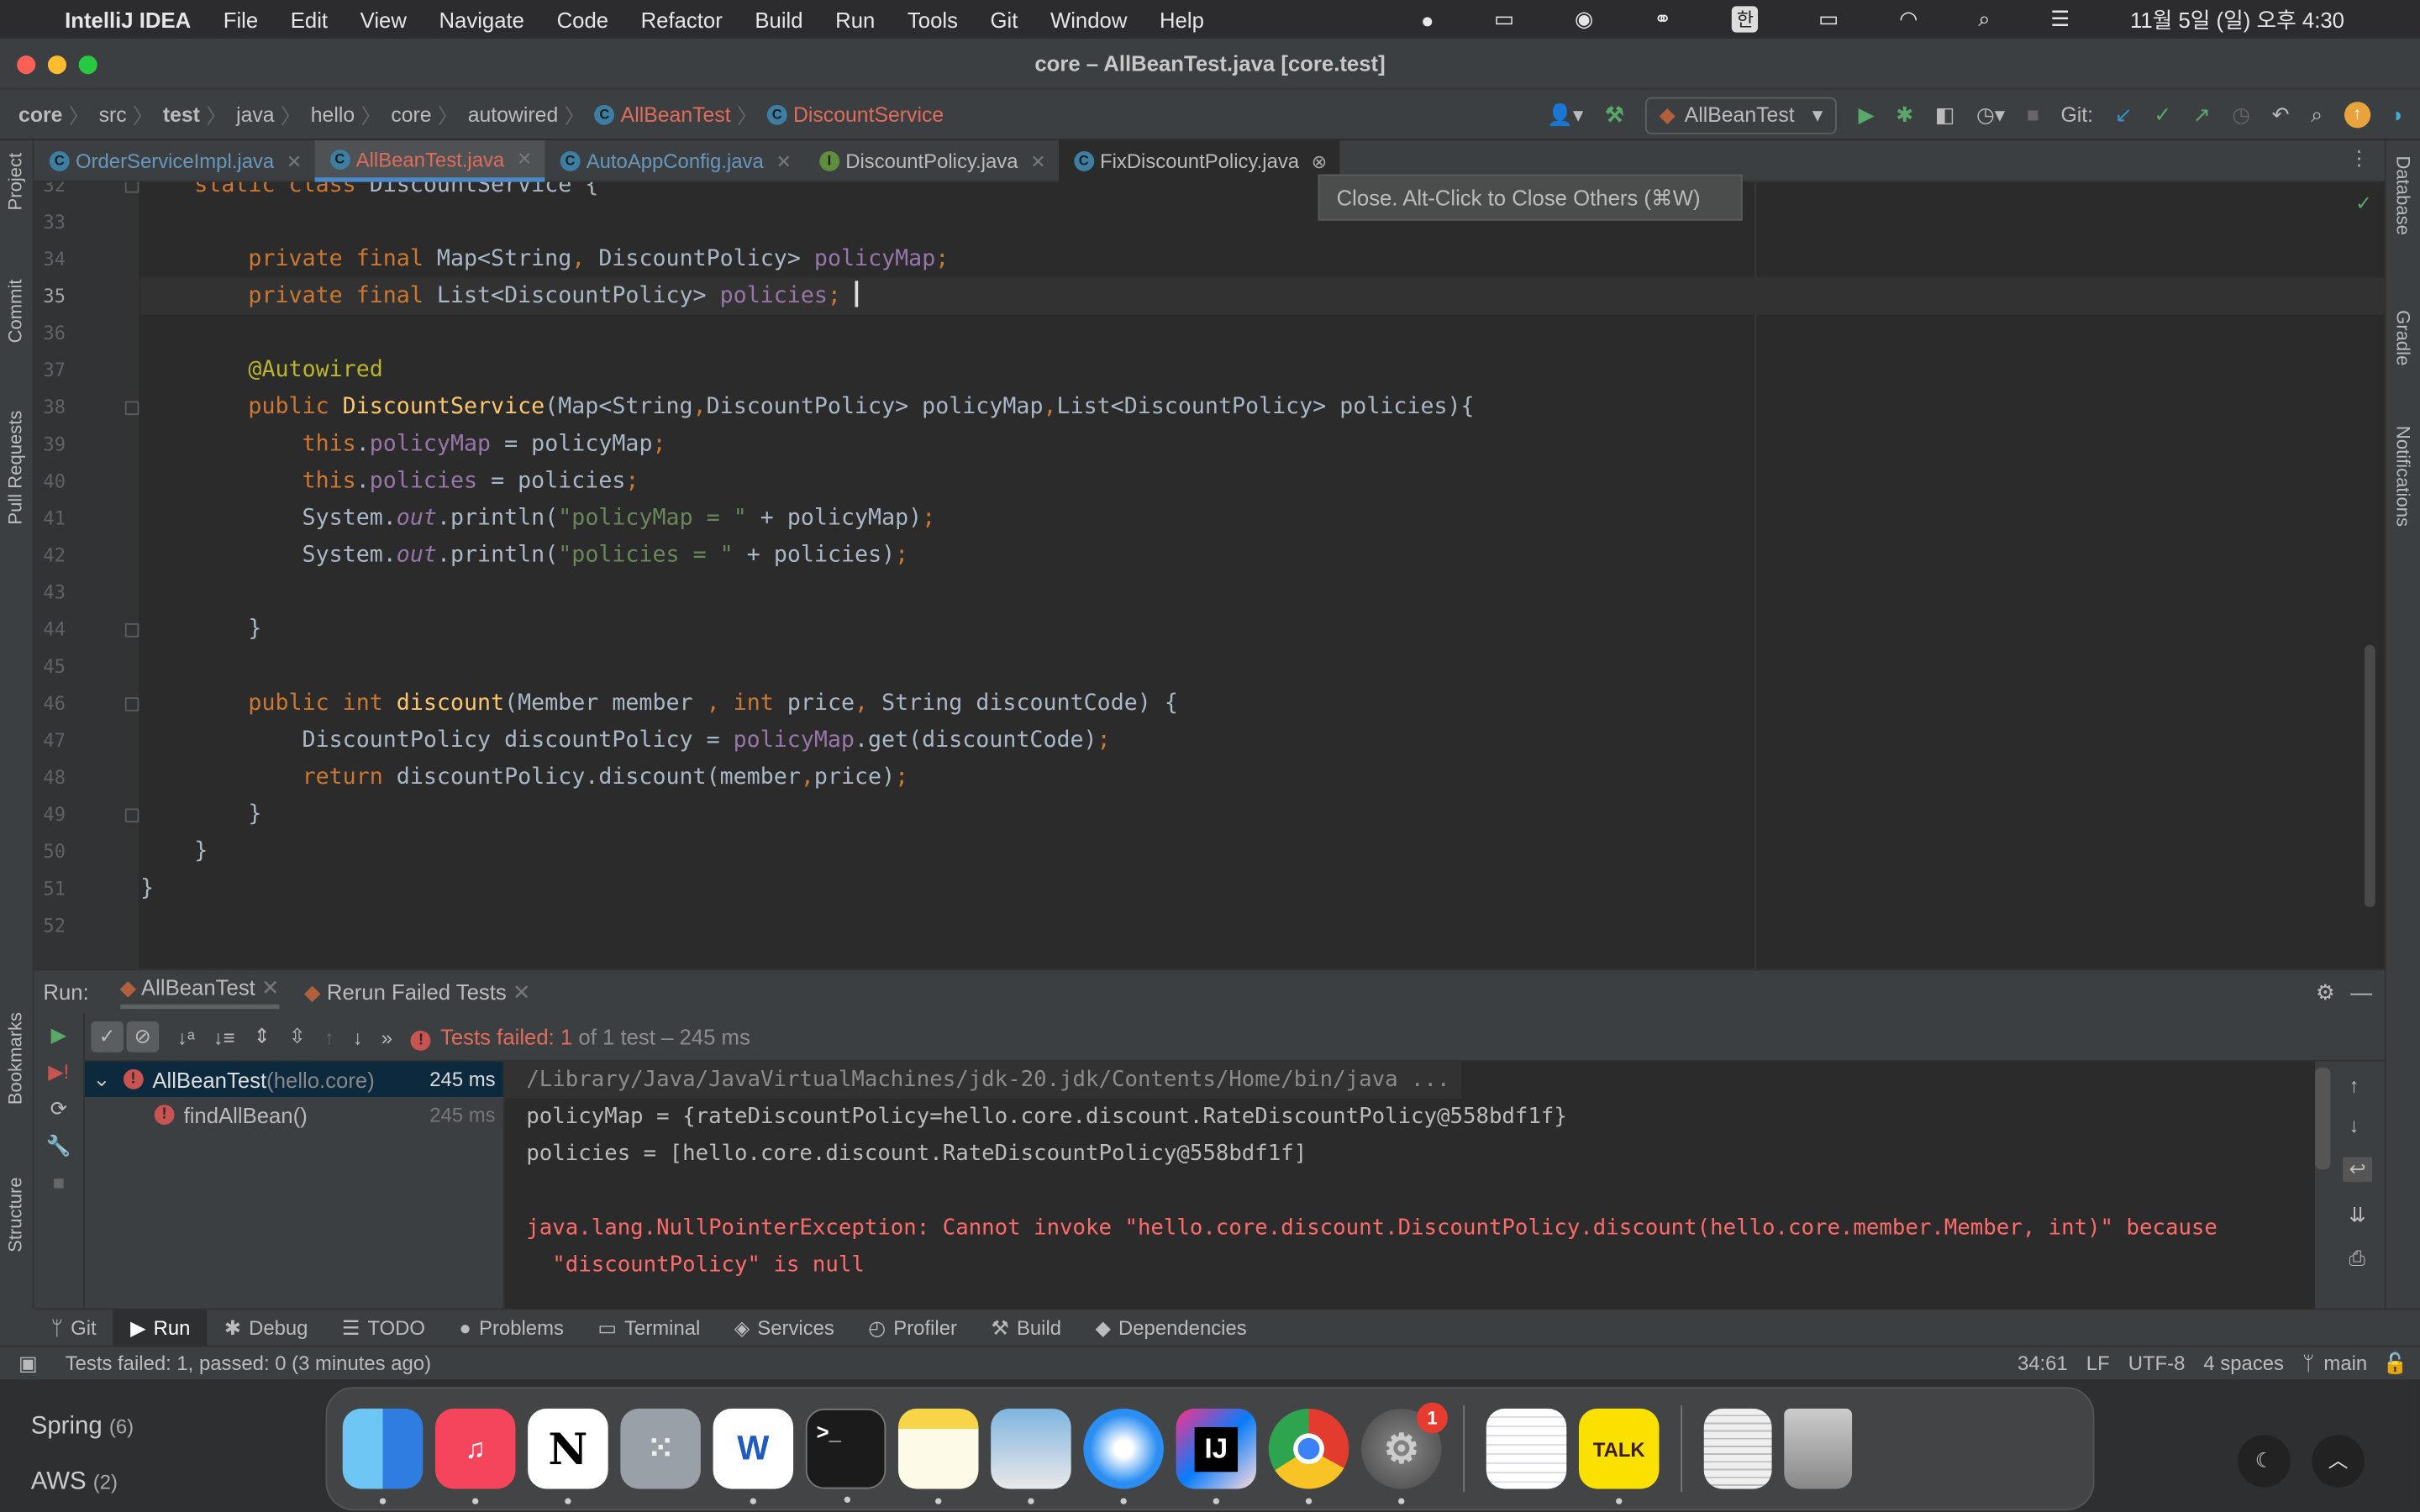 The image size is (2420, 1512). I want to click on indent-setting: 4 spaces, so click(2243, 1363).